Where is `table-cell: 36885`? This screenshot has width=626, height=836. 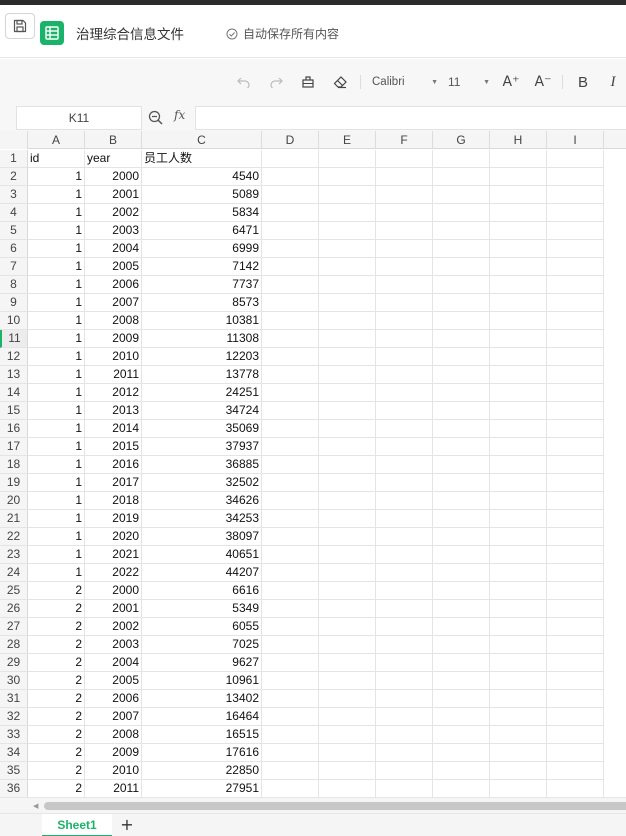 table-cell: 36885 is located at coordinates (202, 465).